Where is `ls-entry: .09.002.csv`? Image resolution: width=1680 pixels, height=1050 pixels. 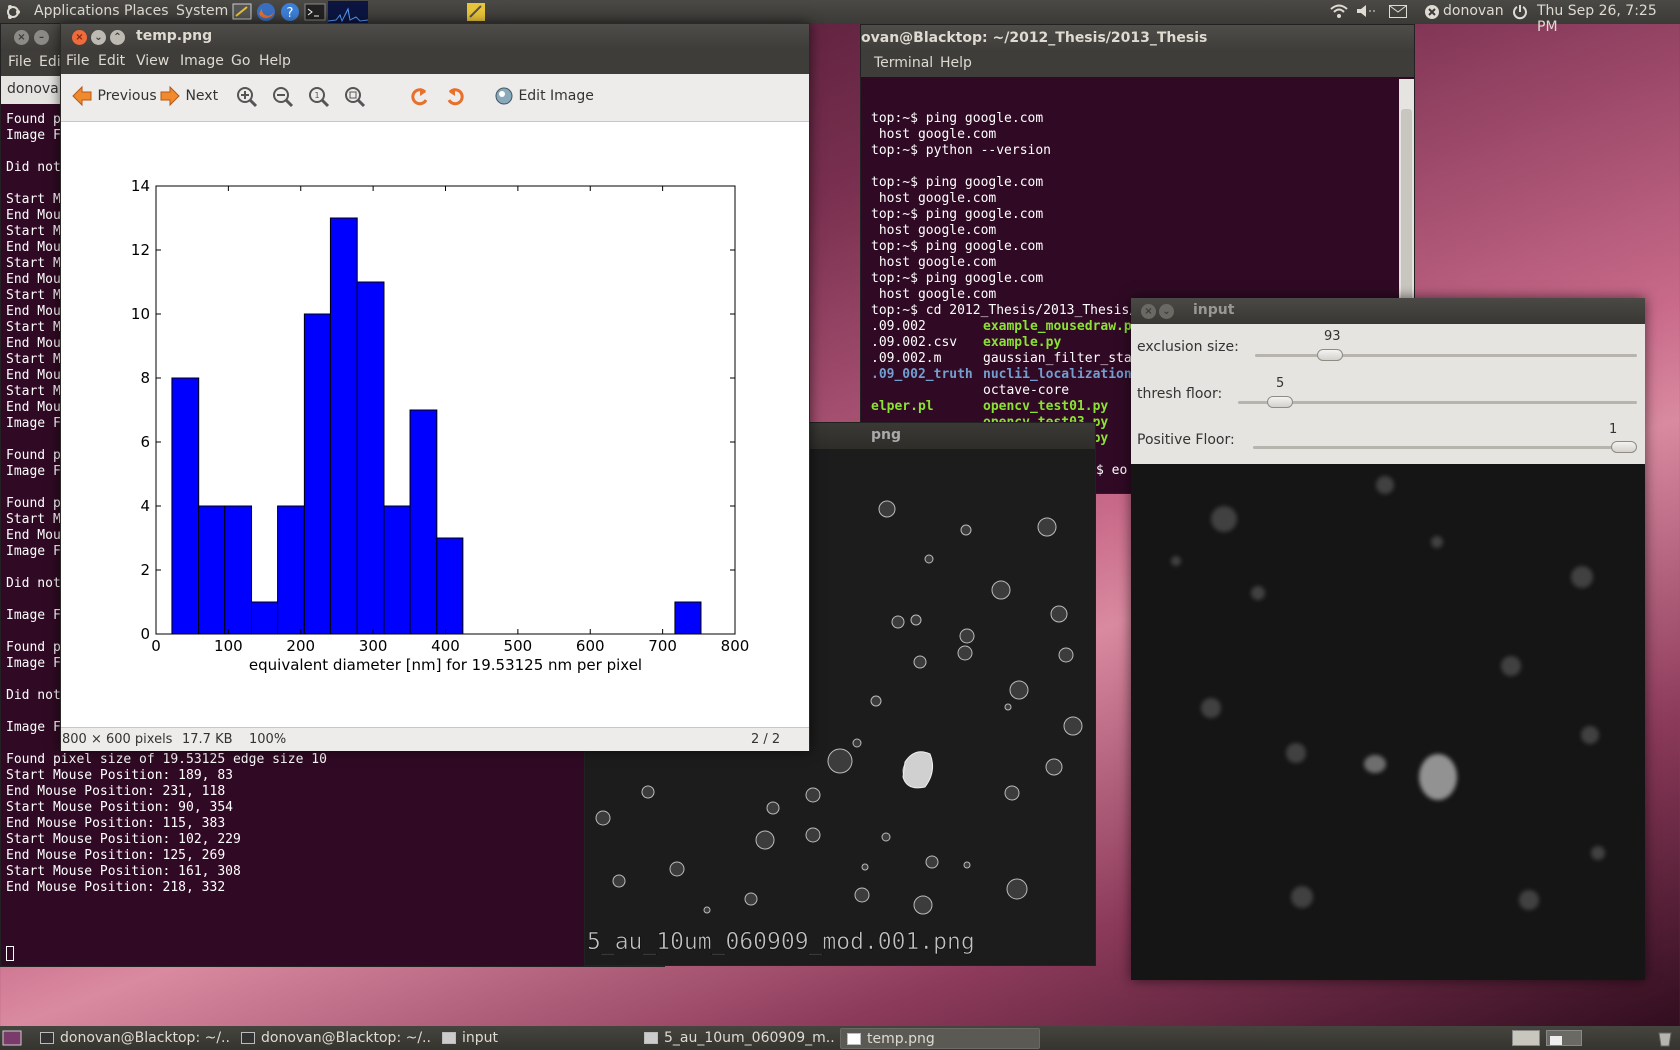 ls-entry: .09.002.csv is located at coordinates (914, 342).